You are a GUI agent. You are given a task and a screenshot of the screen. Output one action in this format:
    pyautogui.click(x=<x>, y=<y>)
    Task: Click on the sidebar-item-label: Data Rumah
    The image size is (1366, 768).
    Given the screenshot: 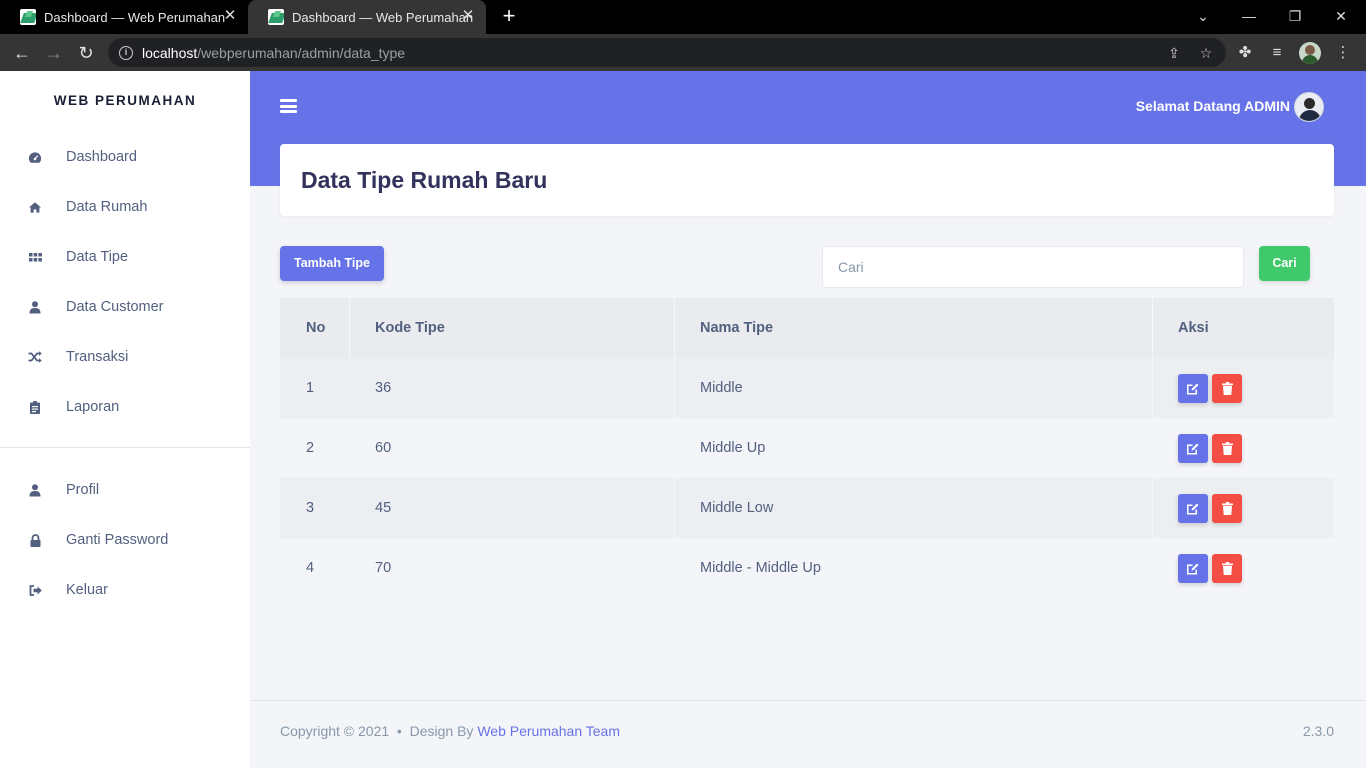 What is the action you would take?
    pyautogui.click(x=107, y=207)
    